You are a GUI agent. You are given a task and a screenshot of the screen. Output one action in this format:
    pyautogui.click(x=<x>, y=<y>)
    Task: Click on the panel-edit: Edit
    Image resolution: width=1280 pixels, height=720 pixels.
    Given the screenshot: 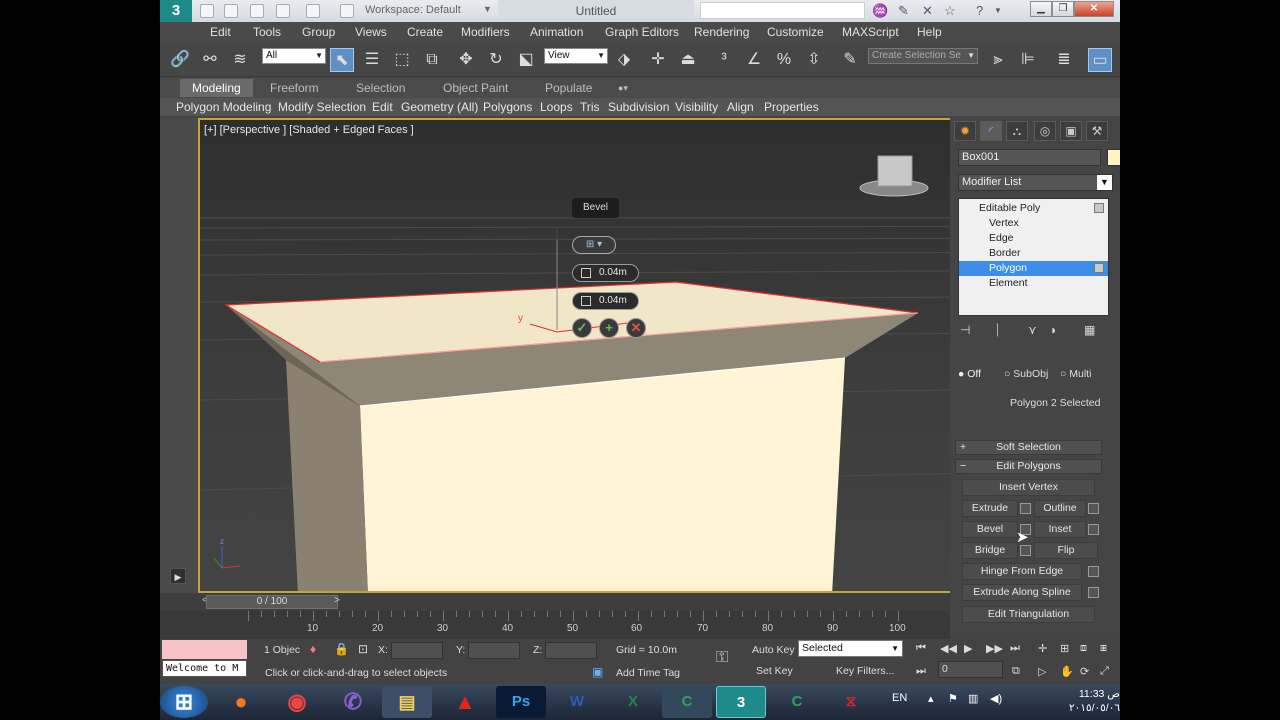 What is the action you would take?
    pyautogui.click(x=382, y=107)
    